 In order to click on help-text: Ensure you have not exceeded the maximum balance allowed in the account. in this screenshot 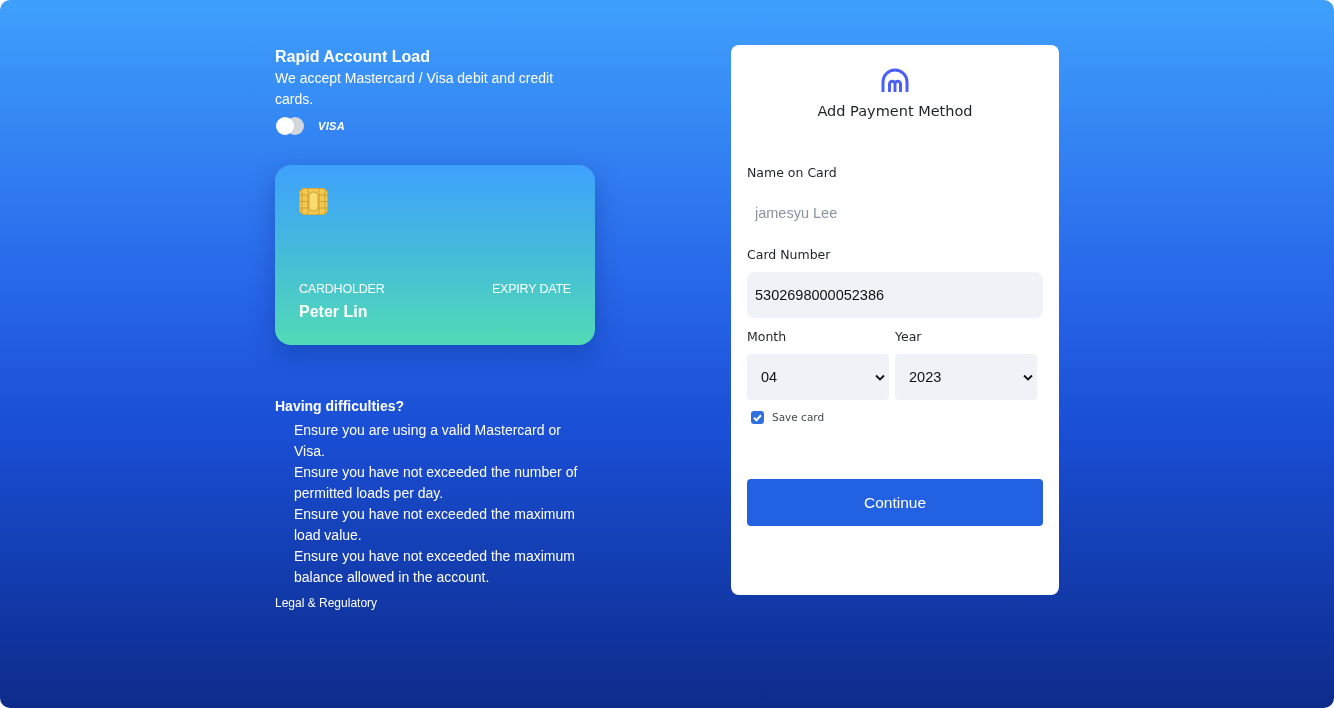, I will do `click(435, 567)`.